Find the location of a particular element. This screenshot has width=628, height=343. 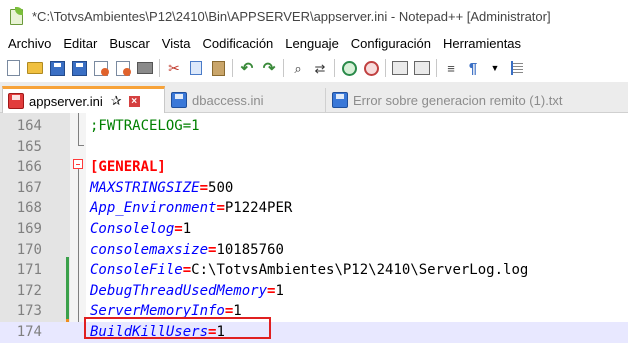

pilcrow-icon: ¶ is located at coordinates (473, 68).